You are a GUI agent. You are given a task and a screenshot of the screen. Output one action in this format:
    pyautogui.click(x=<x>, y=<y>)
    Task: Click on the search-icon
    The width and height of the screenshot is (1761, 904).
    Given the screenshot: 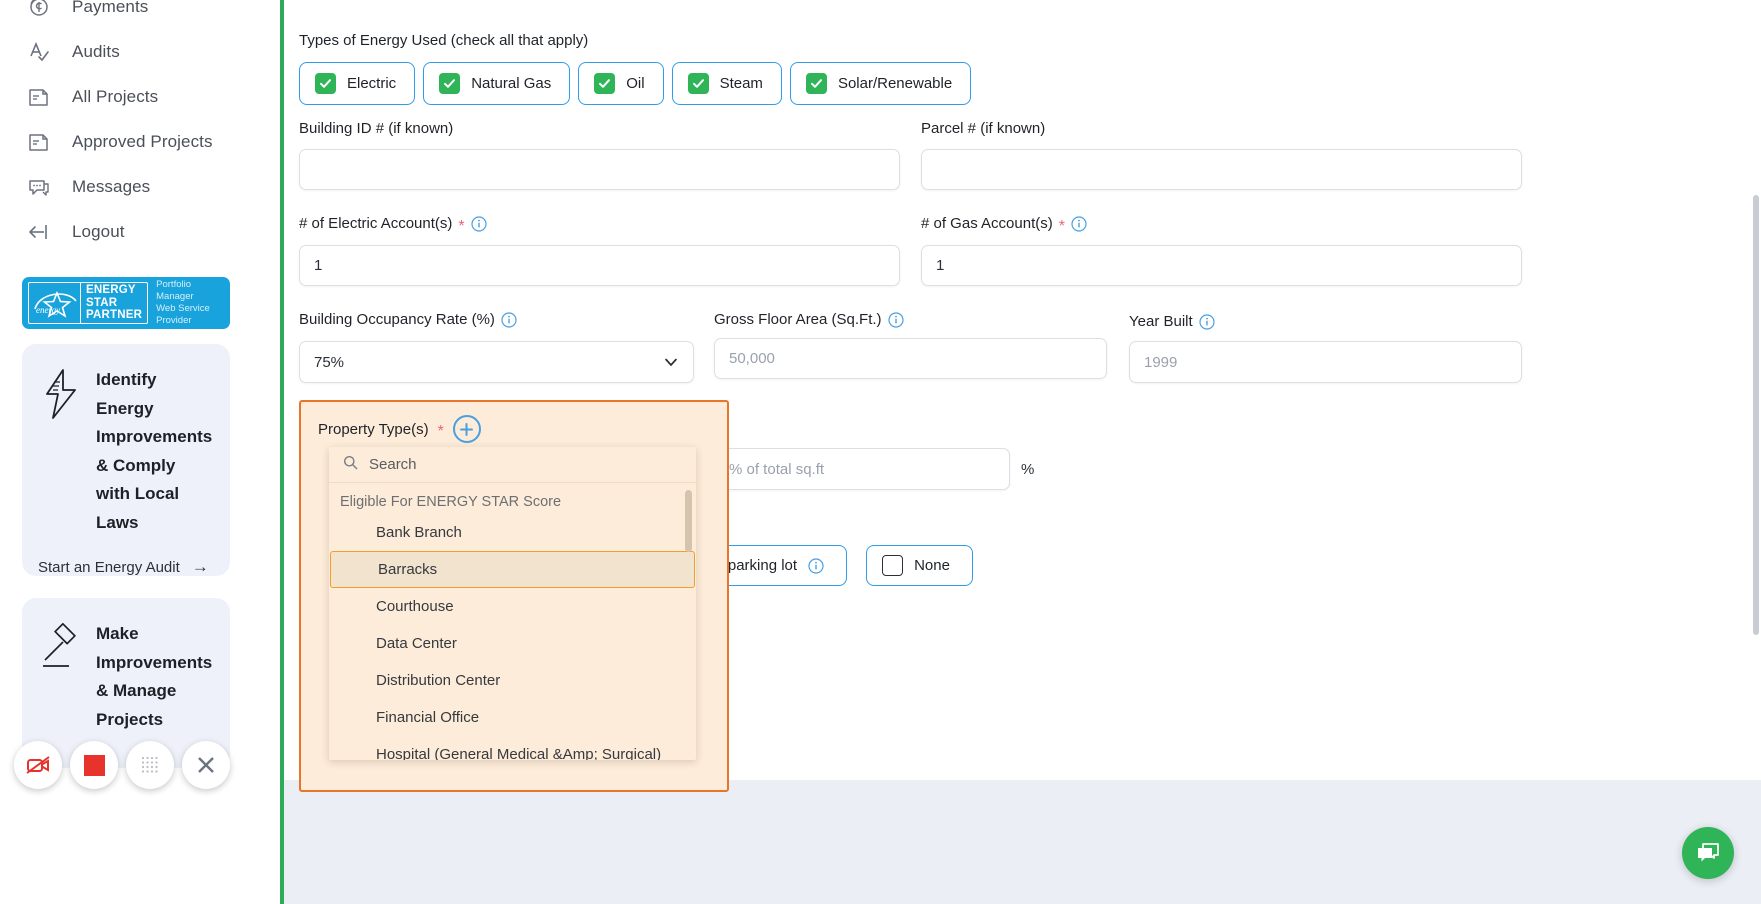 What is the action you would take?
    pyautogui.click(x=350, y=465)
    